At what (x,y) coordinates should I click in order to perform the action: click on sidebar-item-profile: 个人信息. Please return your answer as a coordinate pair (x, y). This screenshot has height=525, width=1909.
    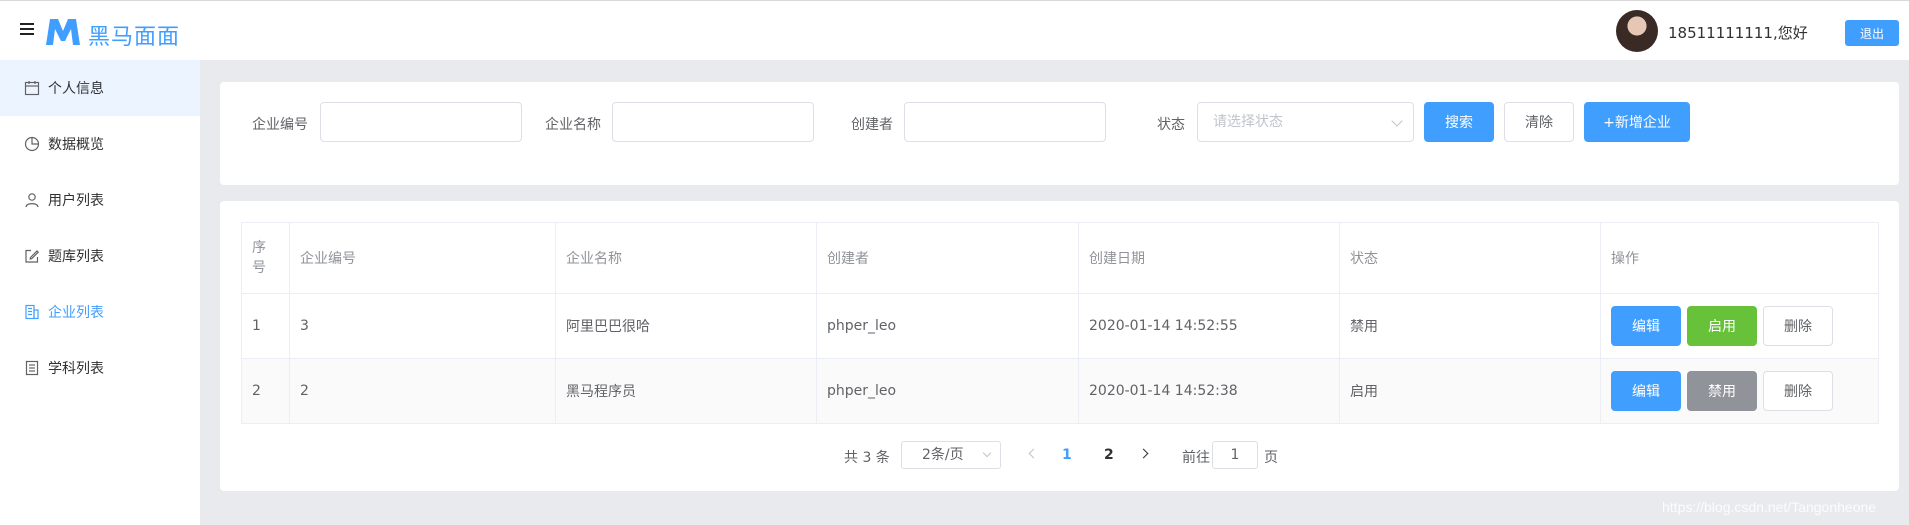
    Looking at the image, I should click on (100, 88).